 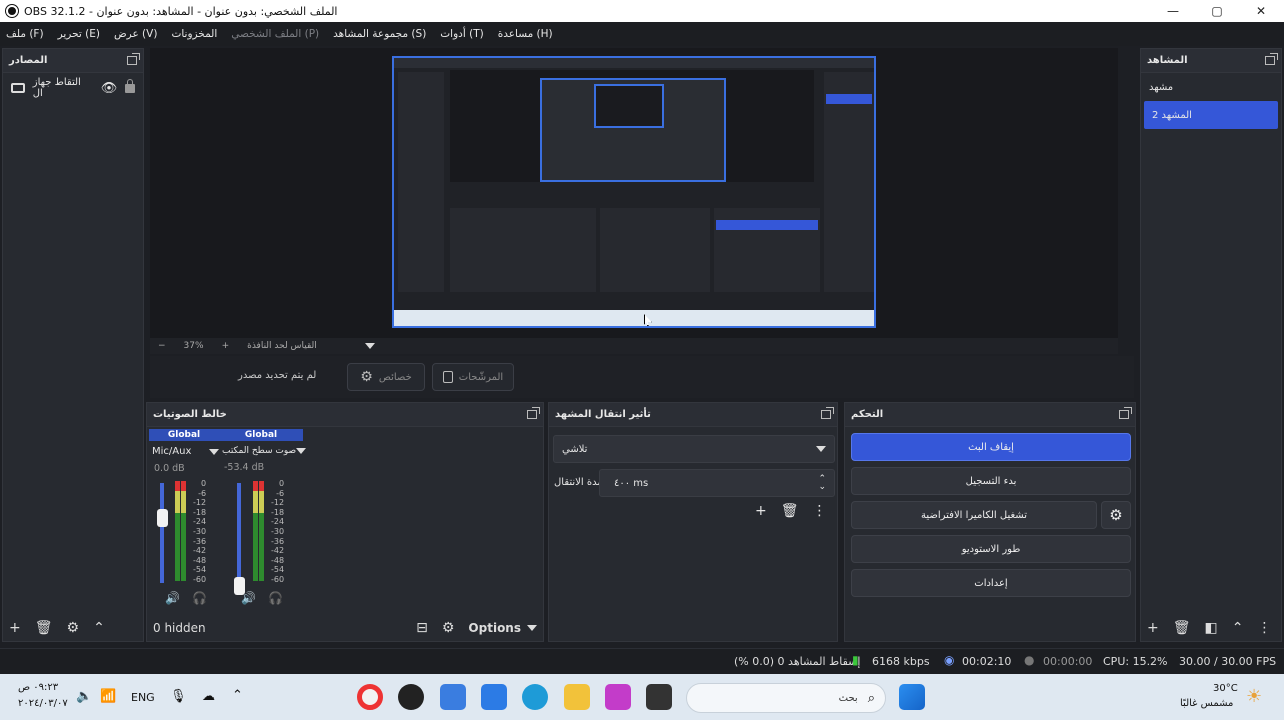 What do you see at coordinates (275, 34) in the screenshot?
I see `menu-profile: الملف الشخصي (P)` at bounding box center [275, 34].